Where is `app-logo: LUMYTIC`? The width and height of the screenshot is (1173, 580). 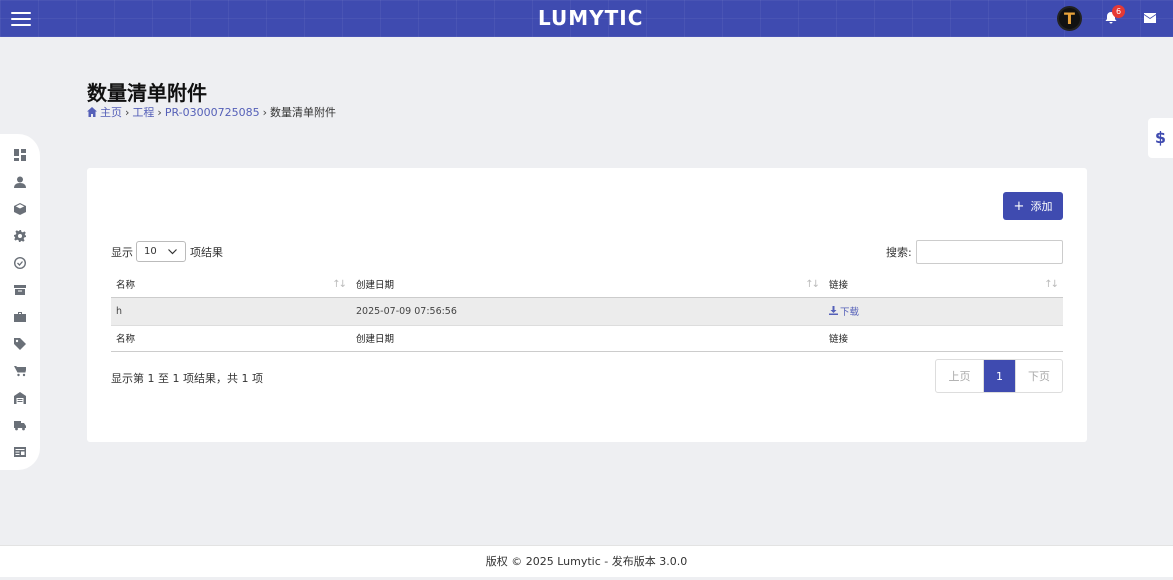 app-logo: LUMYTIC is located at coordinates (590, 18).